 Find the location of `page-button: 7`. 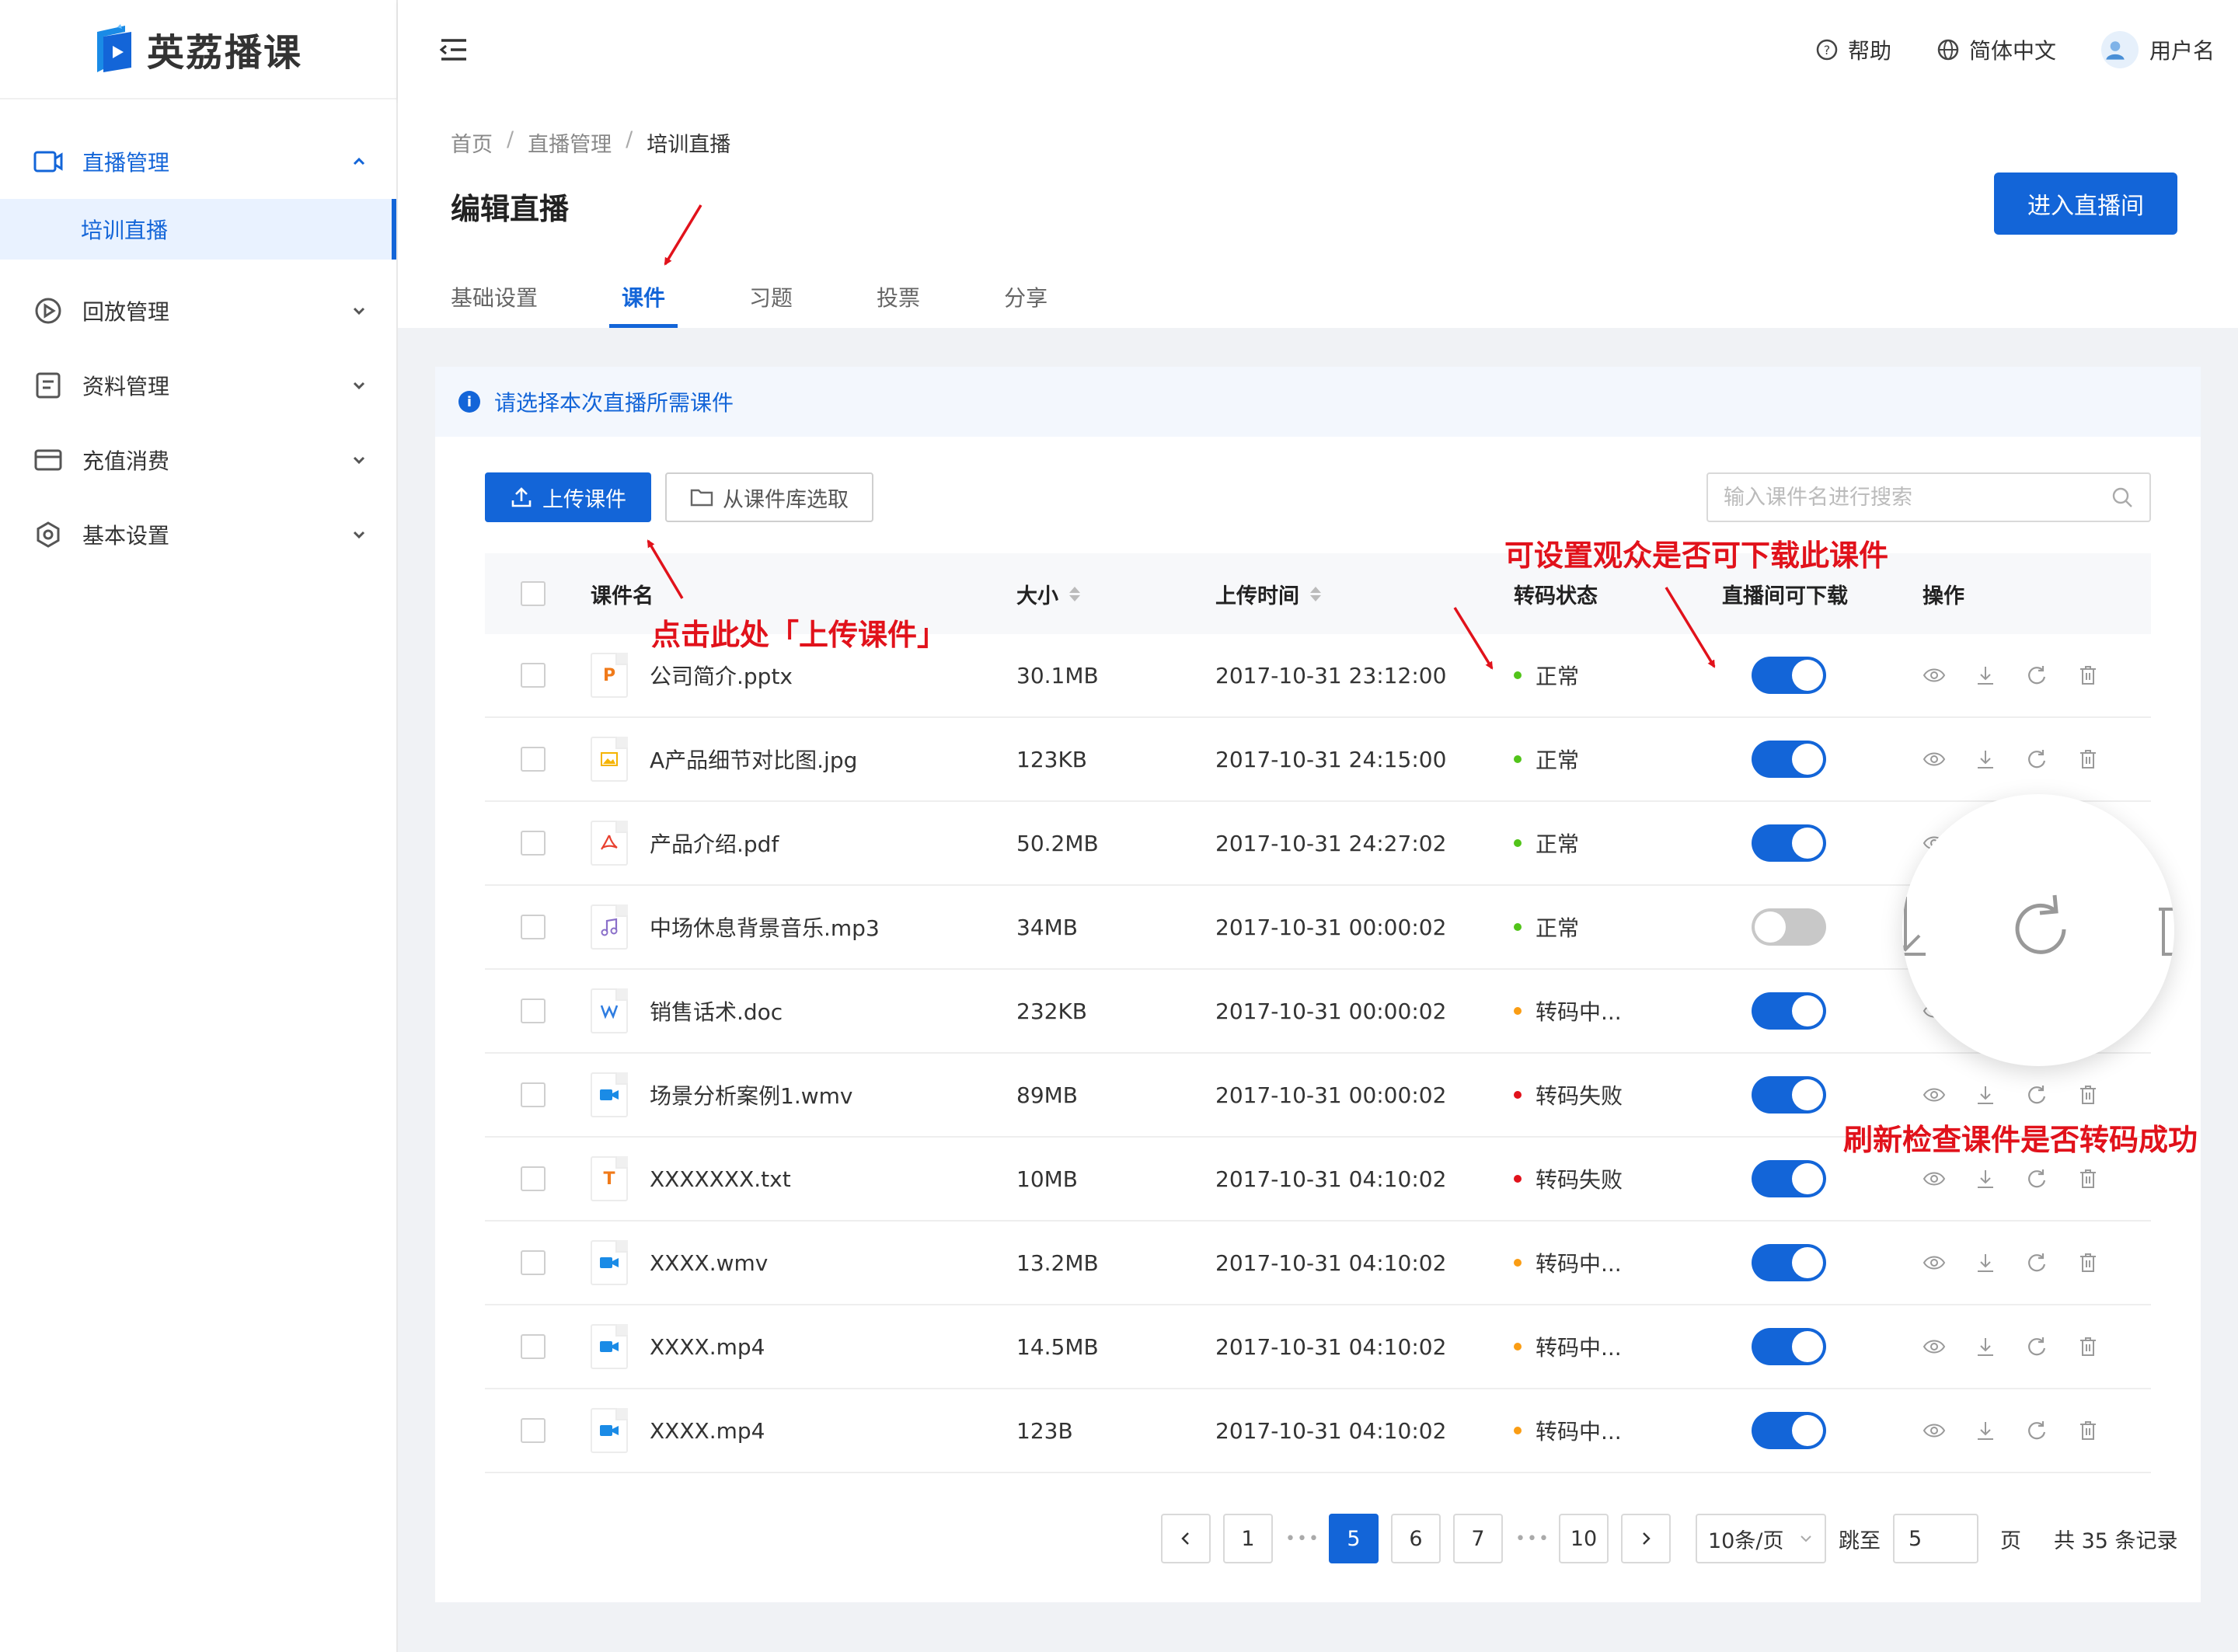

page-button: 7 is located at coordinates (1478, 1538).